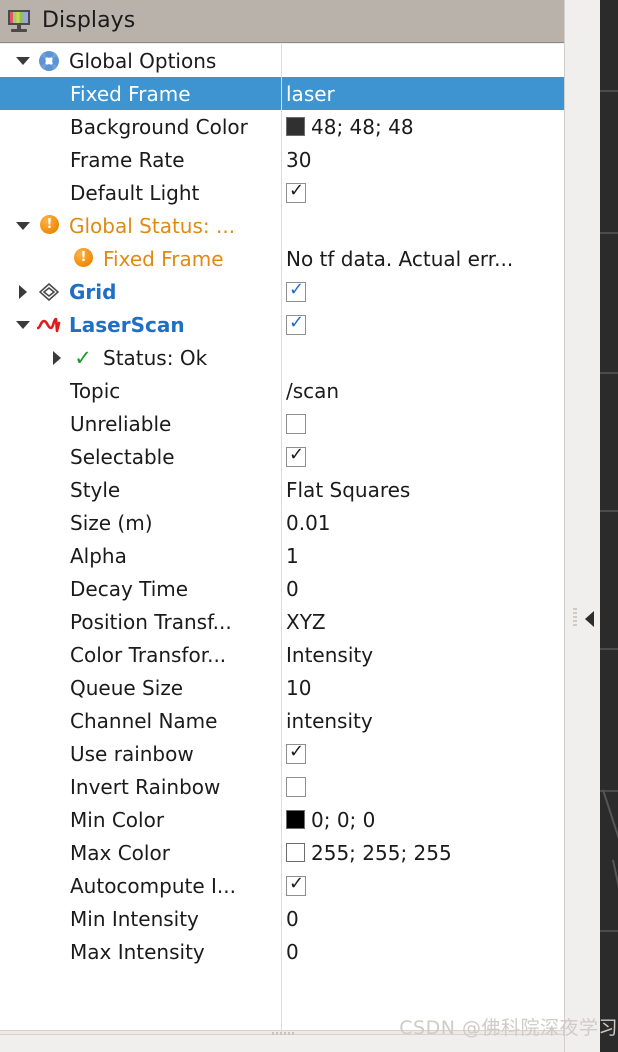 The width and height of the screenshot is (618, 1052). I want to click on checkbox-unreliable, so click(296, 423).